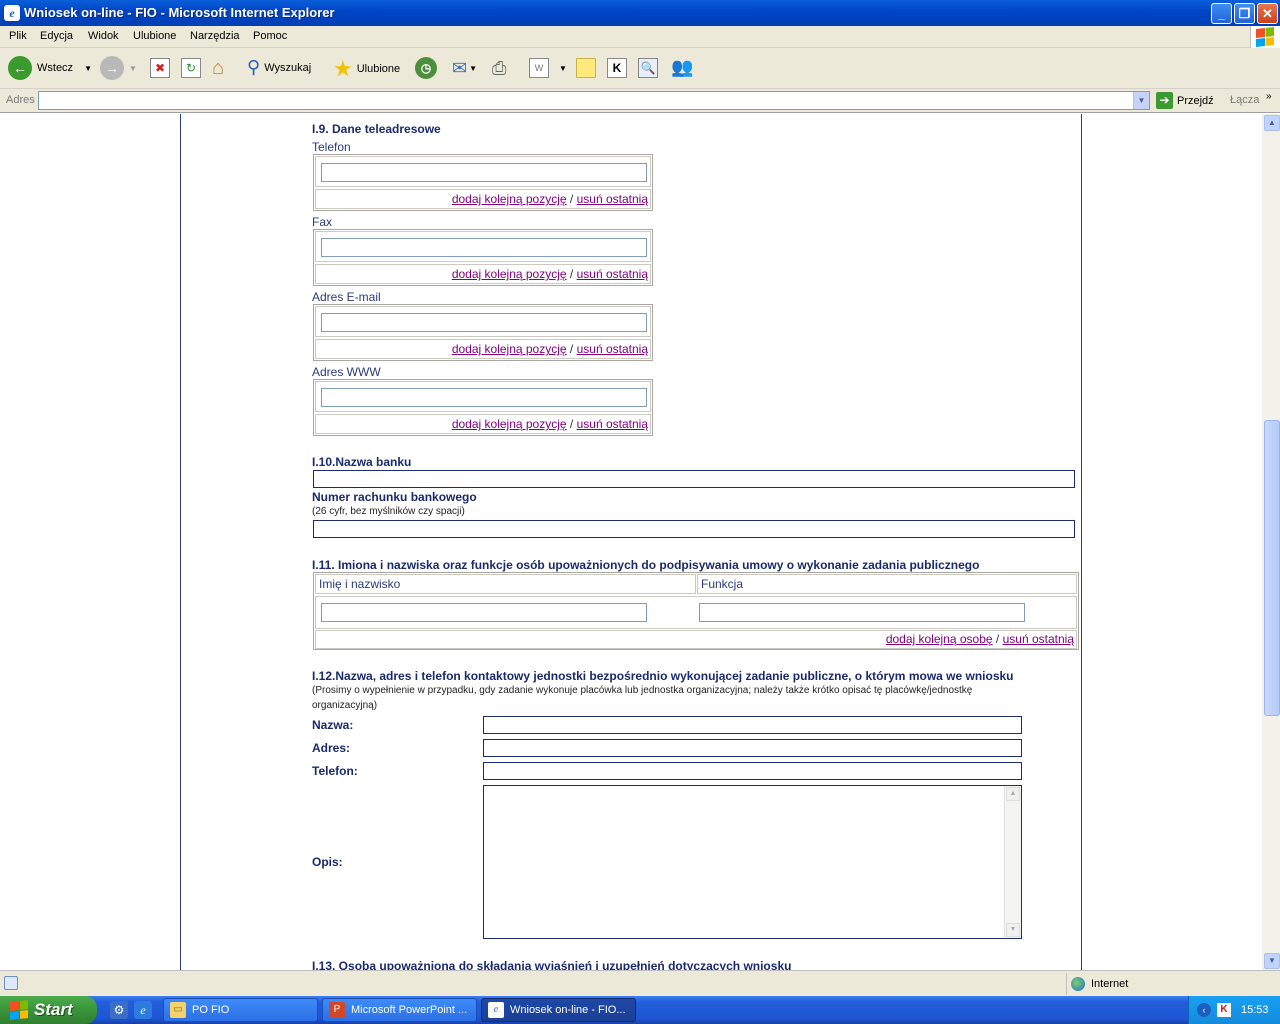 The image size is (1280, 1024). I want to click on email-remove-link: usuń ostatnią, so click(612, 349).